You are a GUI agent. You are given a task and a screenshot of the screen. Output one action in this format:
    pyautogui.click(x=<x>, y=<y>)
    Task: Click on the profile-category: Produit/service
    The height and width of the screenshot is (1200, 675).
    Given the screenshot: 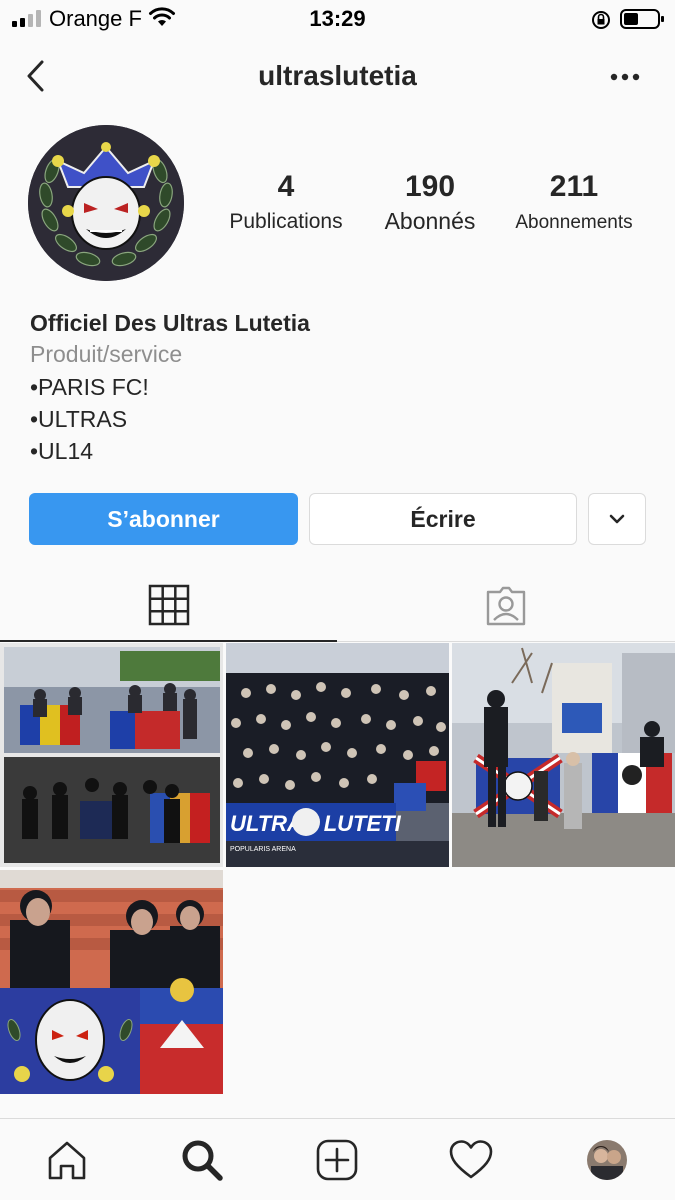 What is the action you would take?
    pyautogui.click(x=106, y=354)
    